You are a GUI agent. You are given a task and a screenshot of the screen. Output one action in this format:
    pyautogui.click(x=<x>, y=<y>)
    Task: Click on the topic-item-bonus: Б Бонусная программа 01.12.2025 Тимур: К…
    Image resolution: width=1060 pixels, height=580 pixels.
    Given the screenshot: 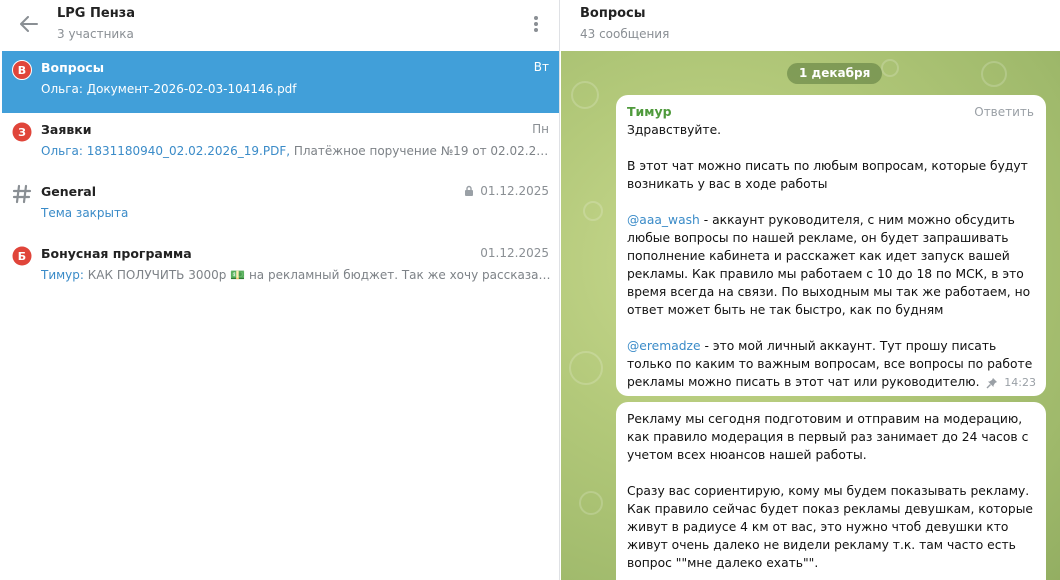 What is the action you would take?
    pyautogui.click(x=280, y=268)
    